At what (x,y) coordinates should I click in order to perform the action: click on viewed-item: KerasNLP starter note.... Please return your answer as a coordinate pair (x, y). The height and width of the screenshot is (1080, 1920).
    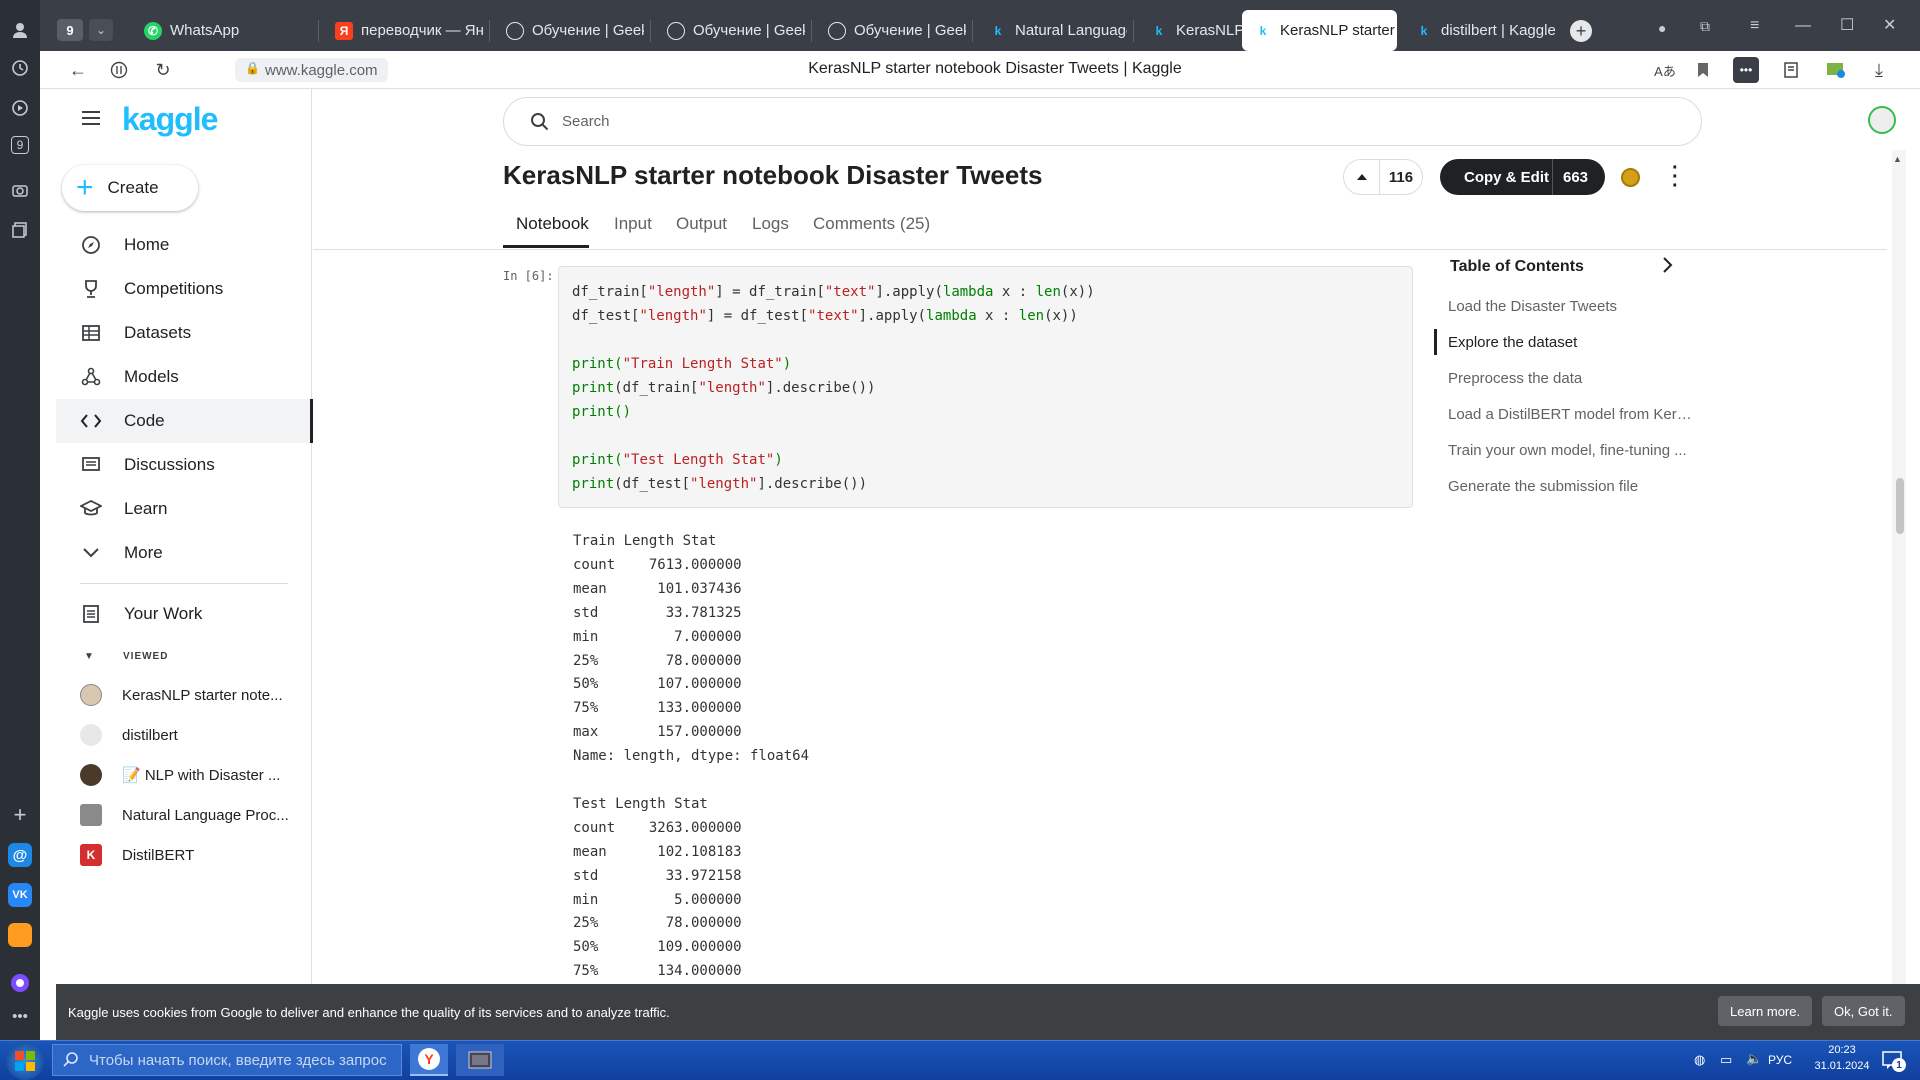
    Looking at the image, I should click on (184, 695).